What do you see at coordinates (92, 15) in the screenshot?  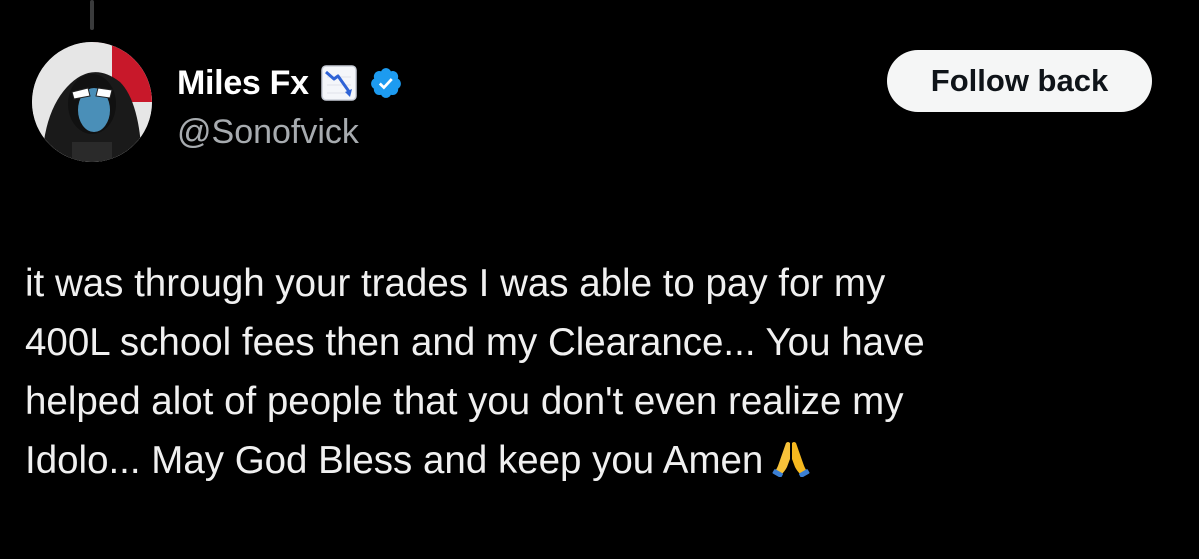 I see `thread-connector-line` at bounding box center [92, 15].